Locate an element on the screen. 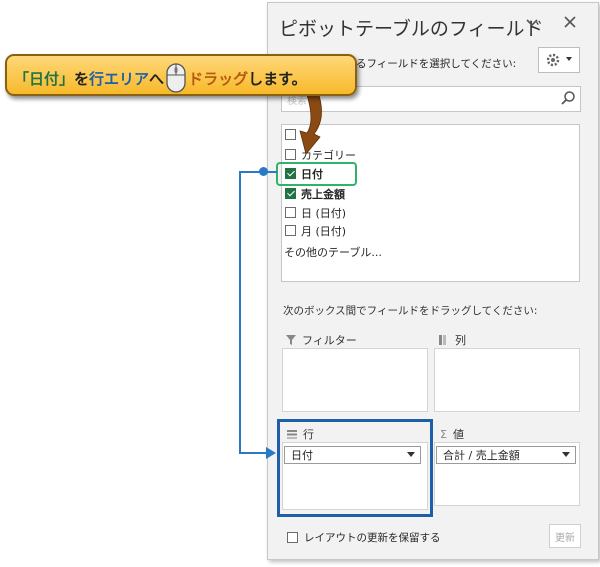  callout-particle: へ is located at coordinates (157, 78).